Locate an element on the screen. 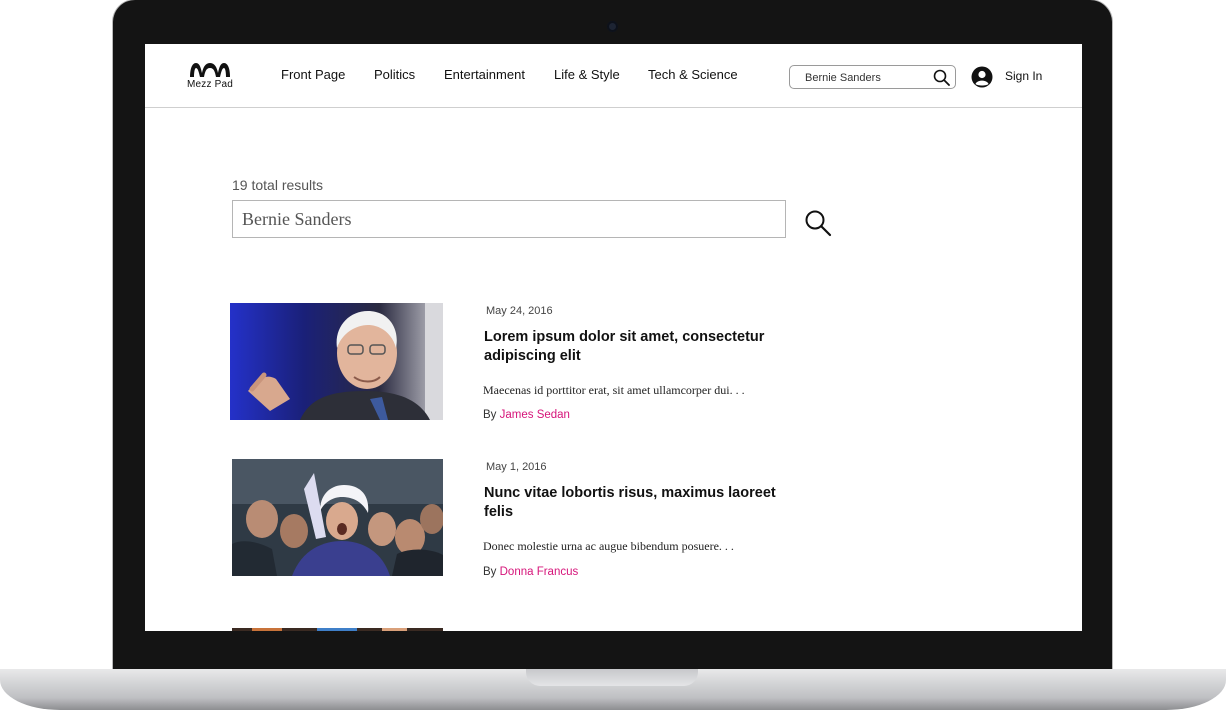 This screenshot has width=1226, height=710. author-link: James Sedan is located at coordinates (535, 415).